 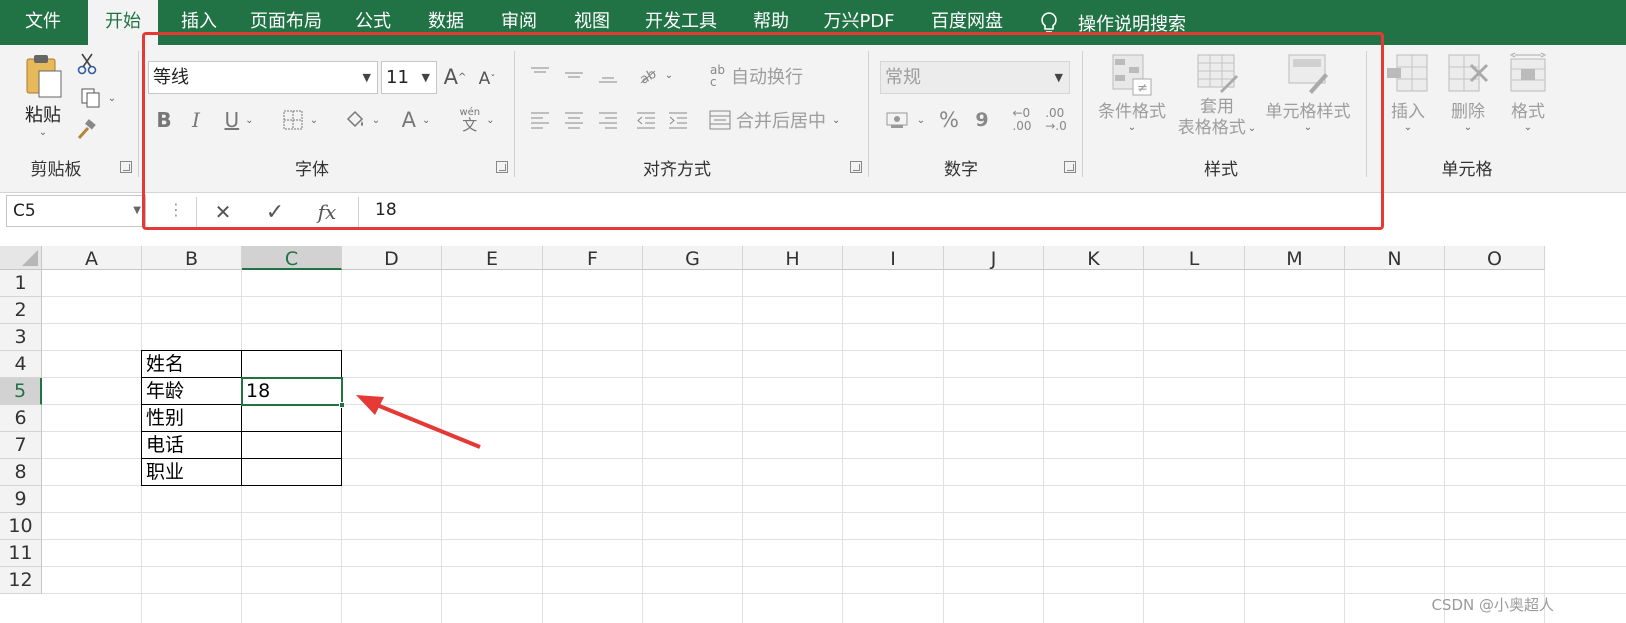 What do you see at coordinates (1468, 112) in the screenshot?
I see `delete-cells-label: 删除` at bounding box center [1468, 112].